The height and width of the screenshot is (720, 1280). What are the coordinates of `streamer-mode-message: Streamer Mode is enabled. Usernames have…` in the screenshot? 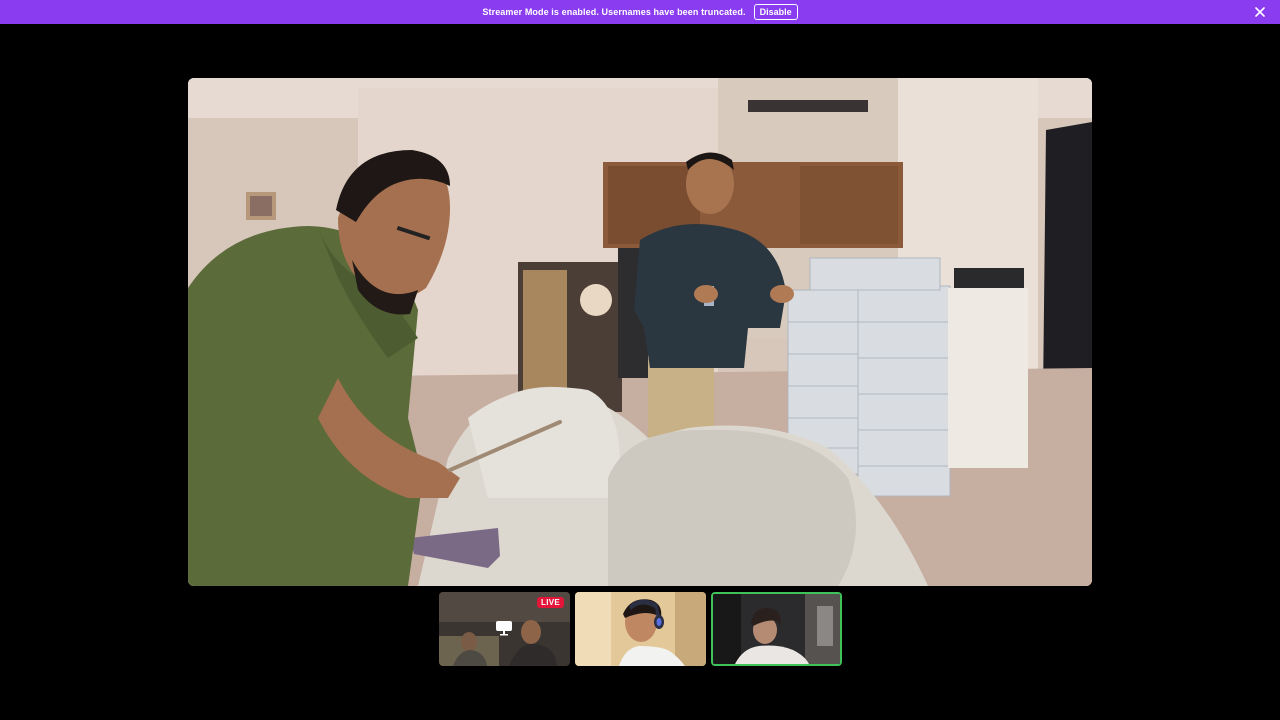 It's located at (614, 12).